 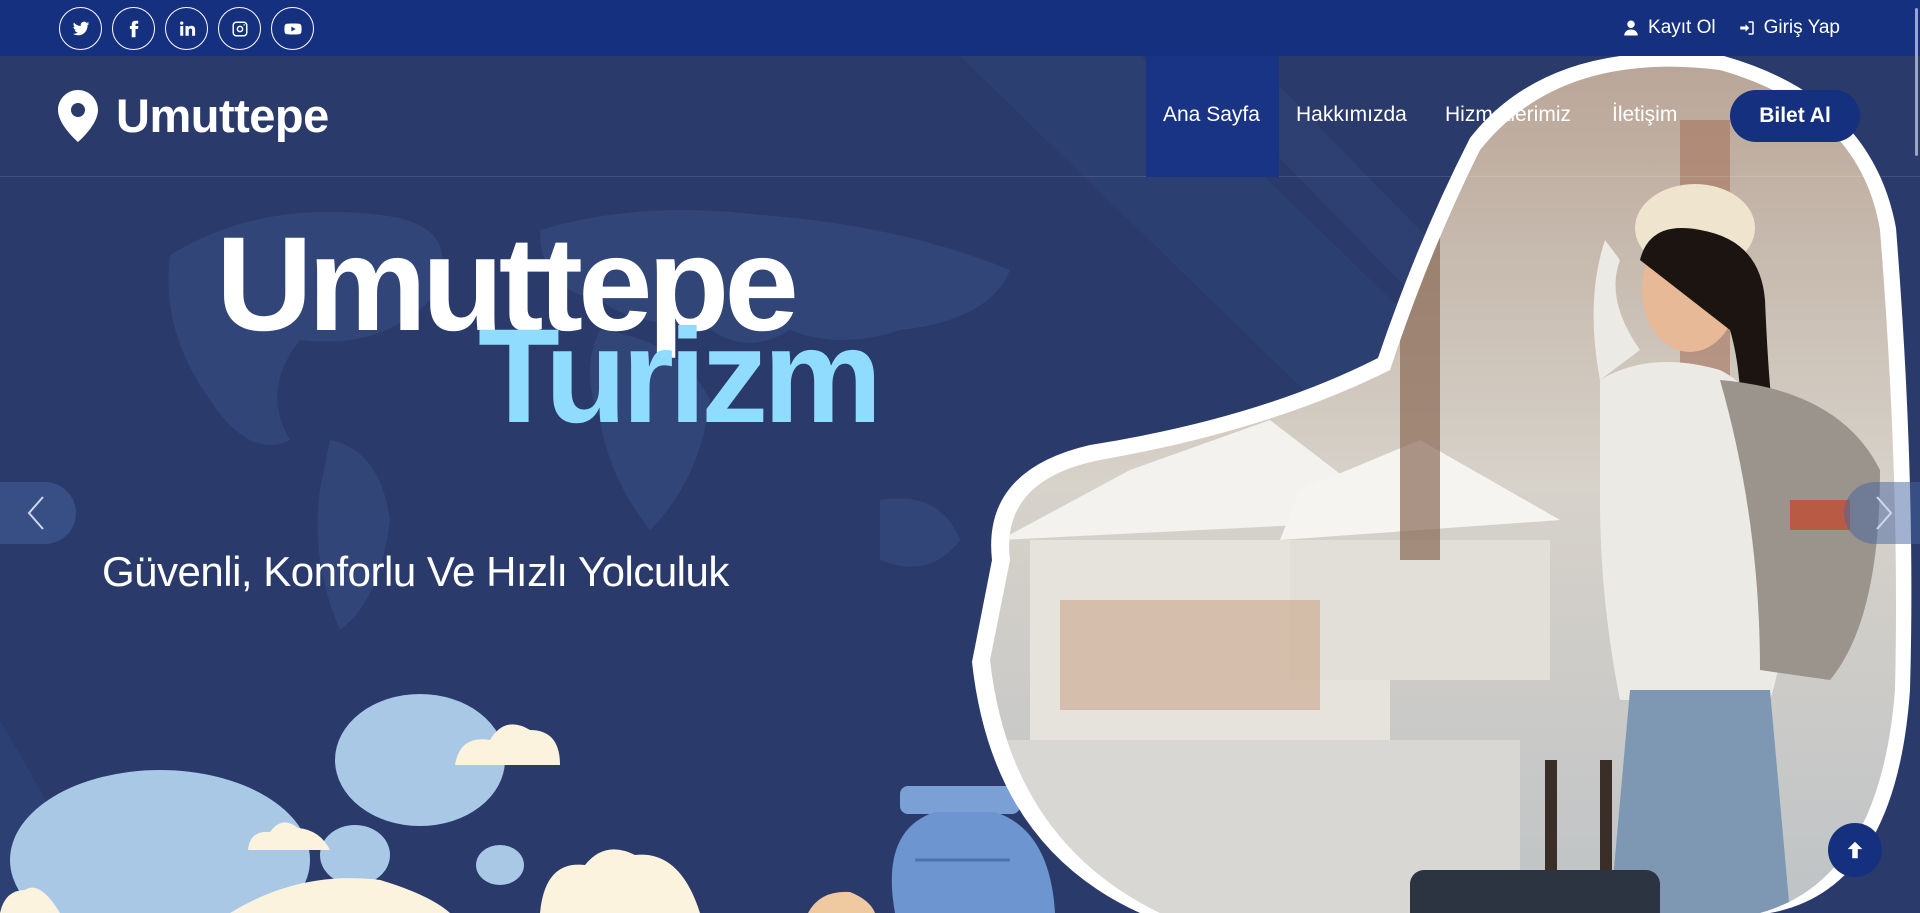 What do you see at coordinates (1211, 115) in the screenshot?
I see `nav-item-ana-sayfa: Ana Sayfa` at bounding box center [1211, 115].